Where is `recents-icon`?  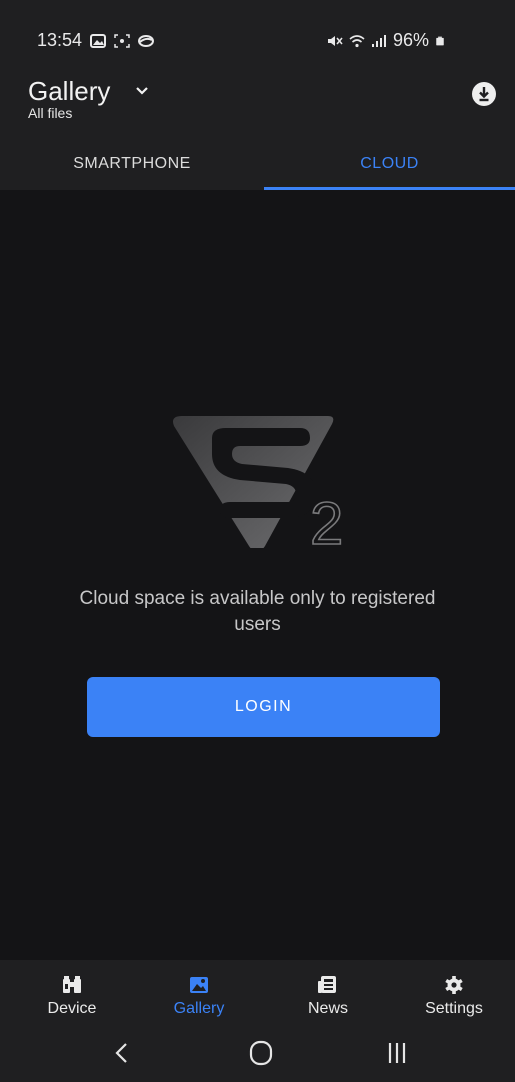
recents-icon is located at coordinates (397, 1053).